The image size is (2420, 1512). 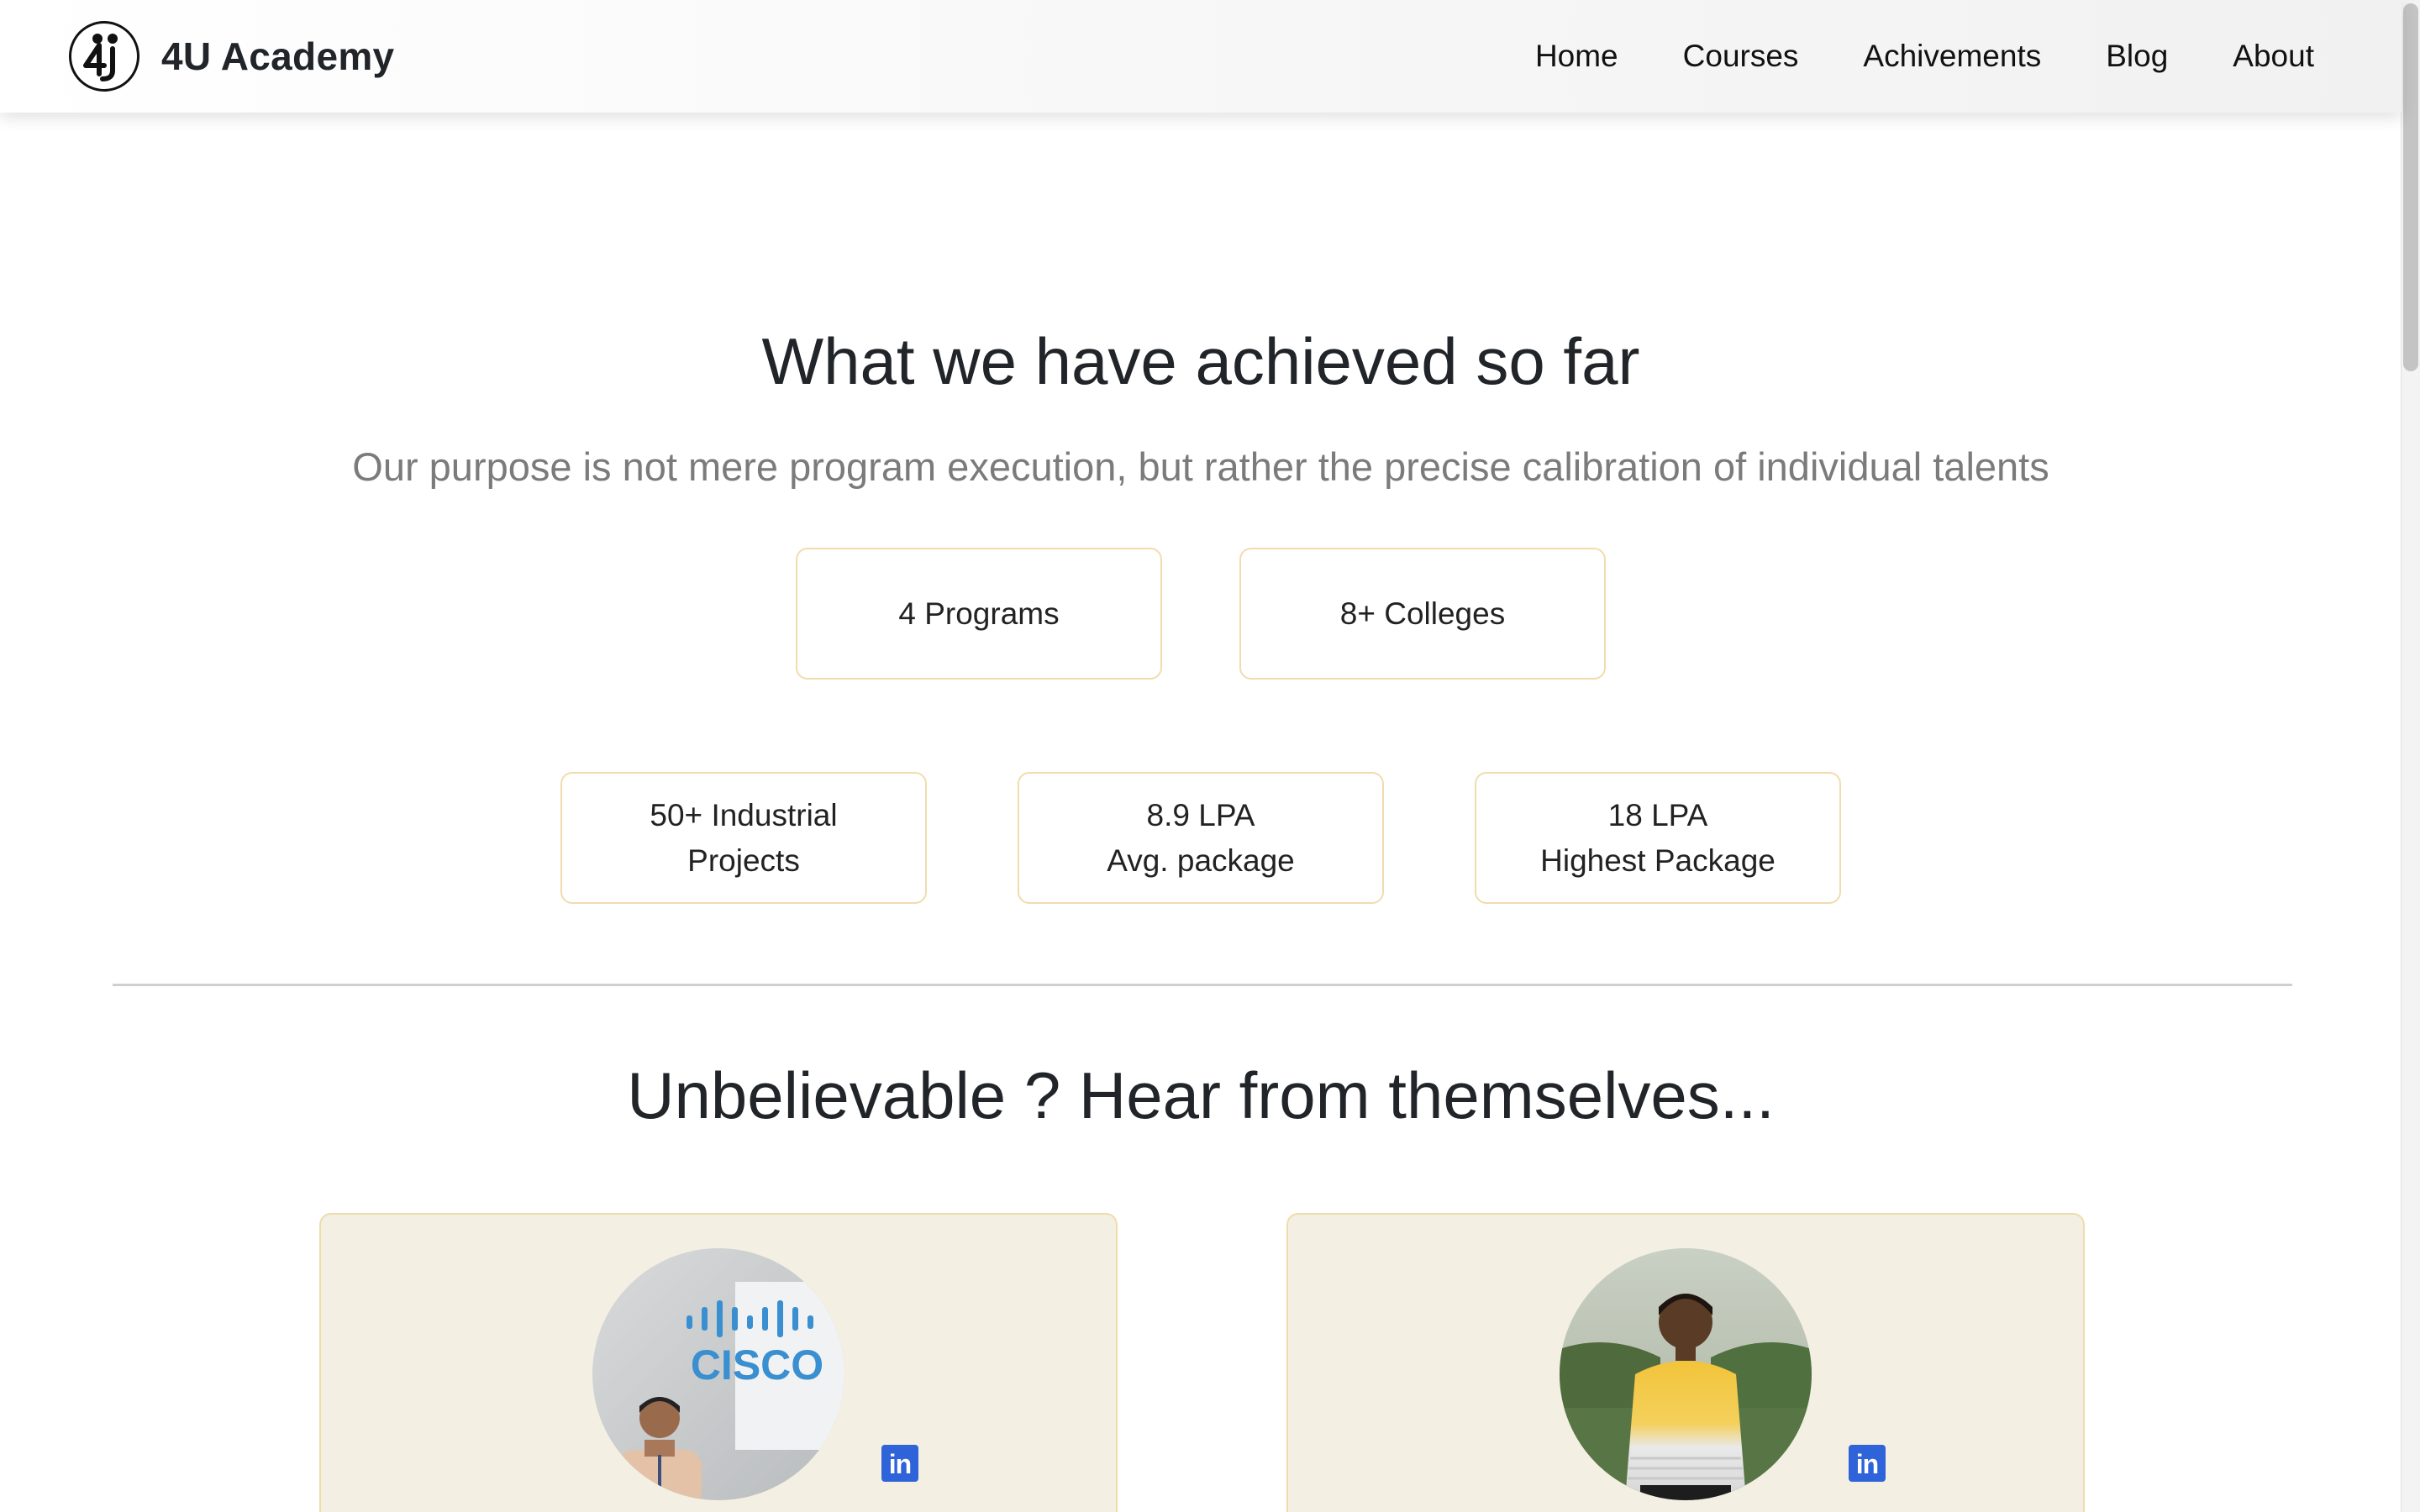 What do you see at coordinates (757, 1365) in the screenshot?
I see `avatar-caption: CISCO` at bounding box center [757, 1365].